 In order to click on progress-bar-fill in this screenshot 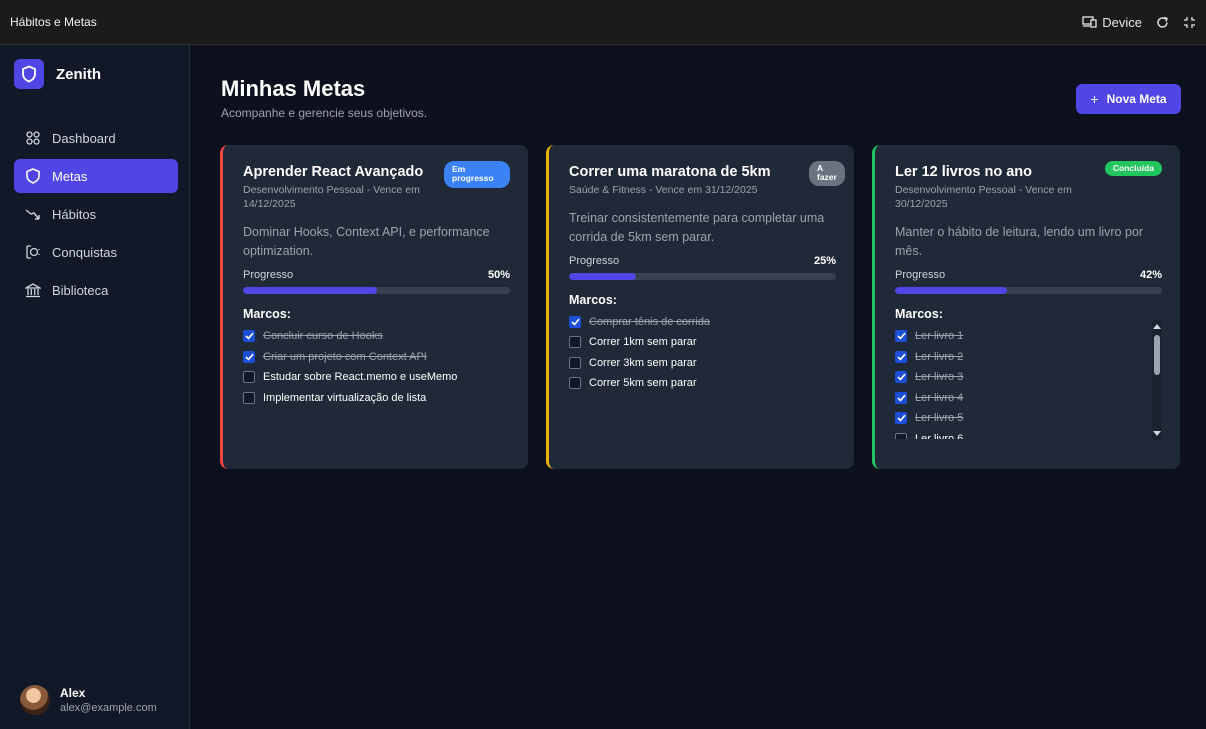, I will do `click(951, 290)`.